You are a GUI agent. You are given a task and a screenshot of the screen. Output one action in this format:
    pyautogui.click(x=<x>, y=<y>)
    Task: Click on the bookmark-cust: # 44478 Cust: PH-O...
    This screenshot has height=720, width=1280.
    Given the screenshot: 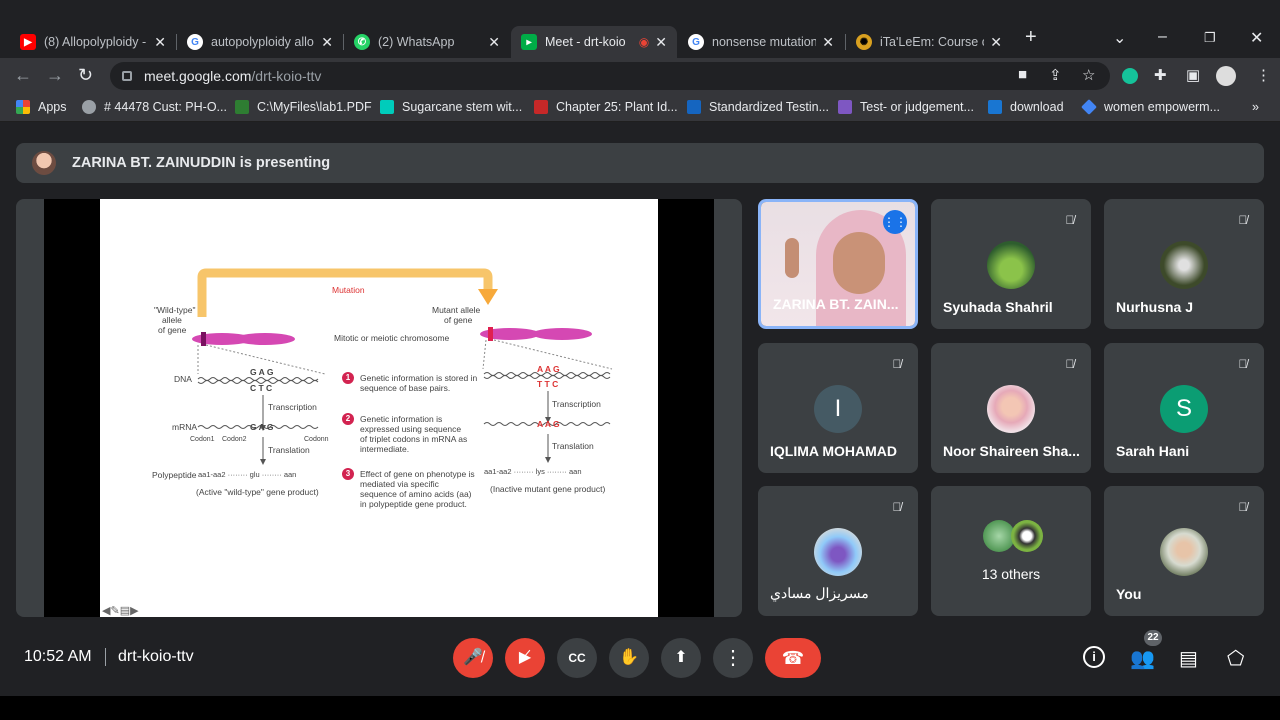 What is the action you would take?
    pyautogui.click(x=154, y=107)
    